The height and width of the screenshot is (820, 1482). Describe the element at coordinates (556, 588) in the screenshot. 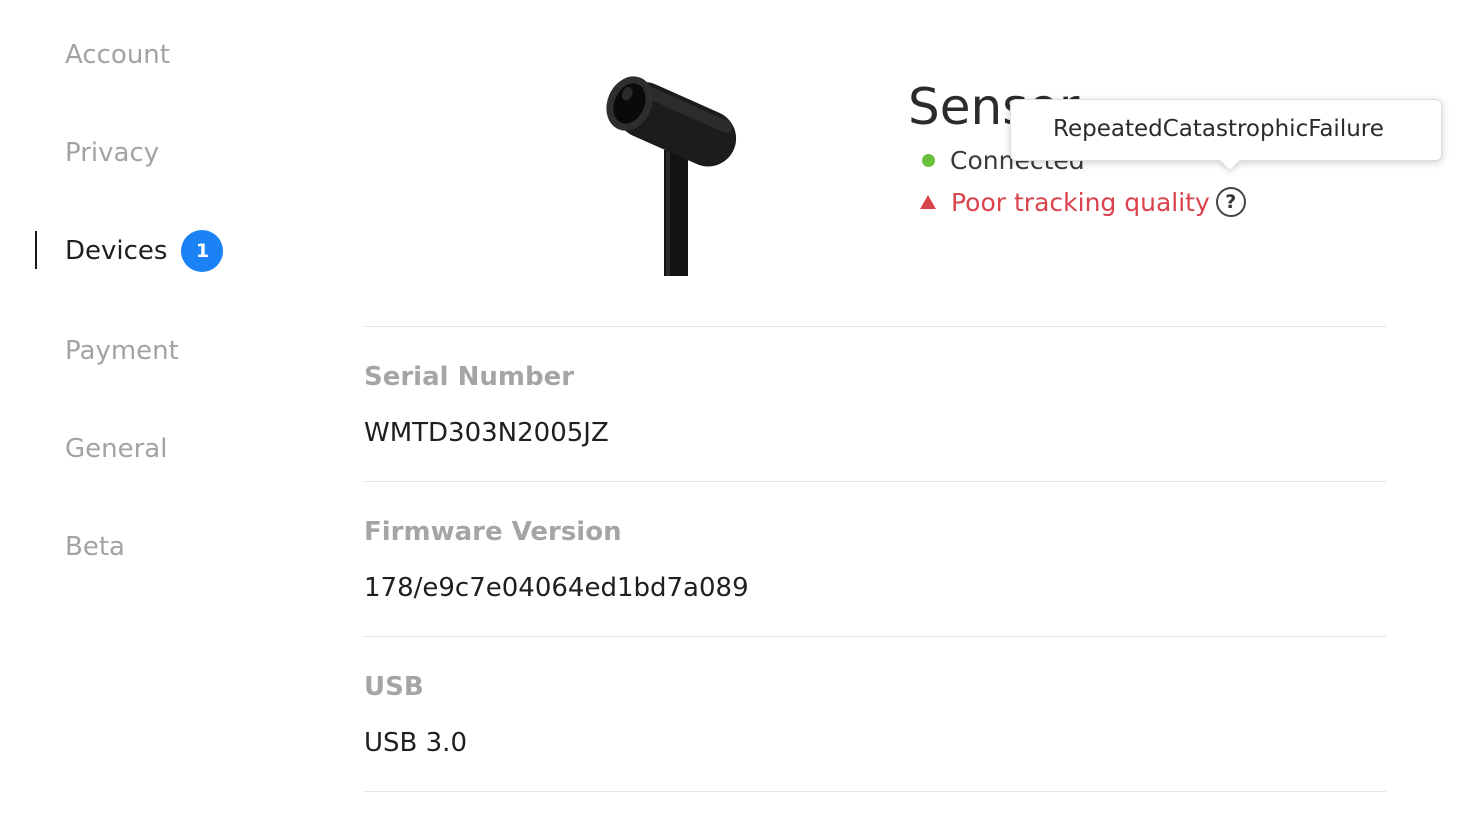

I see `firmware-version-value: 178/e9c7e04064ed1bd7a089` at that location.